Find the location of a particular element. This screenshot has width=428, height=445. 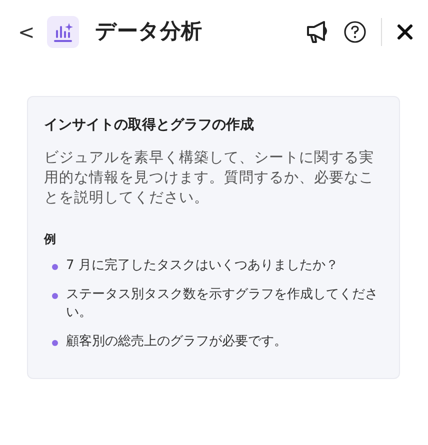

chart-icon is located at coordinates (62, 32).